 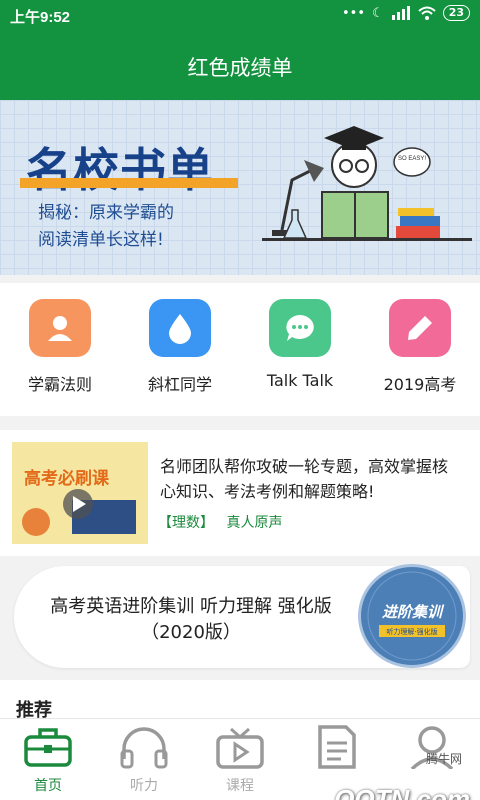 What do you see at coordinates (129, 183) in the screenshot?
I see `banner-stripe` at bounding box center [129, 183].